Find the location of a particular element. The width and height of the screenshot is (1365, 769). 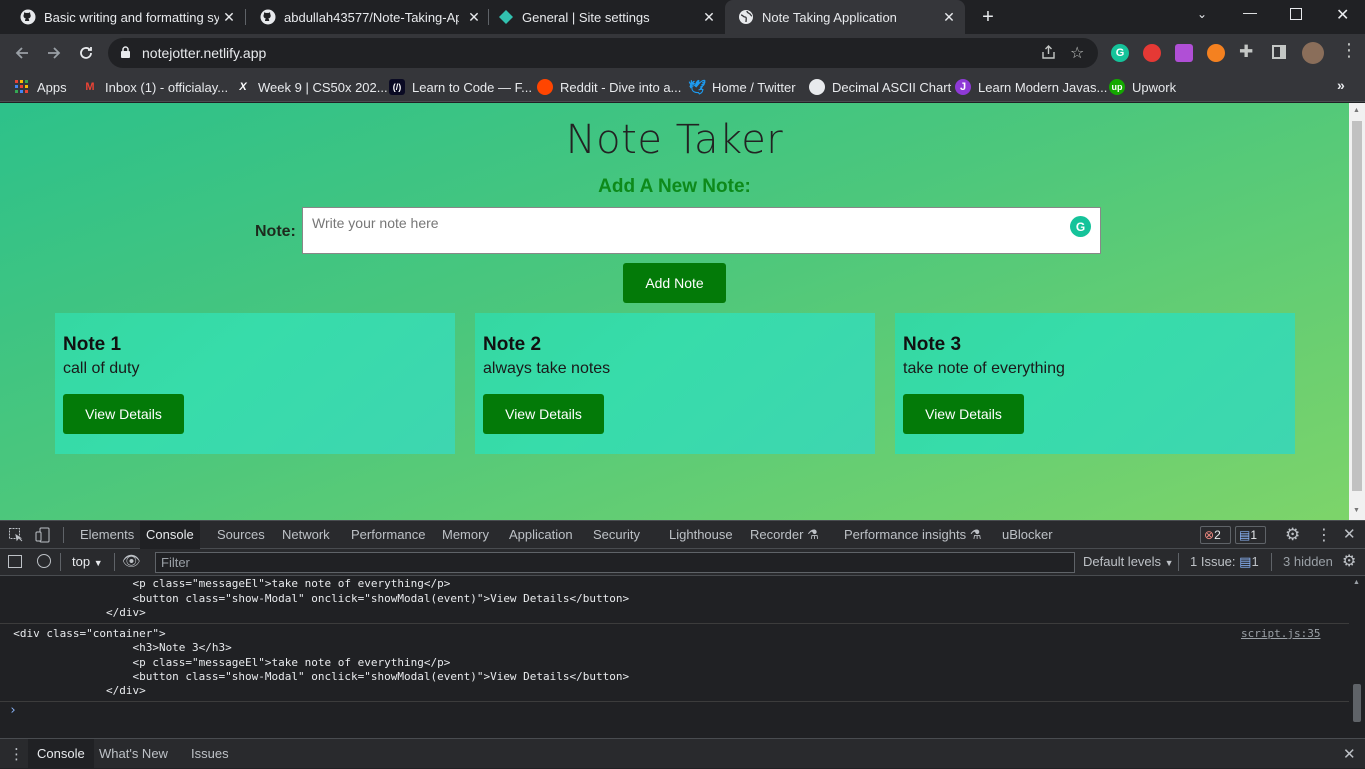

close-drawer-icon: ✕ is located at coordinates (1349, 754).